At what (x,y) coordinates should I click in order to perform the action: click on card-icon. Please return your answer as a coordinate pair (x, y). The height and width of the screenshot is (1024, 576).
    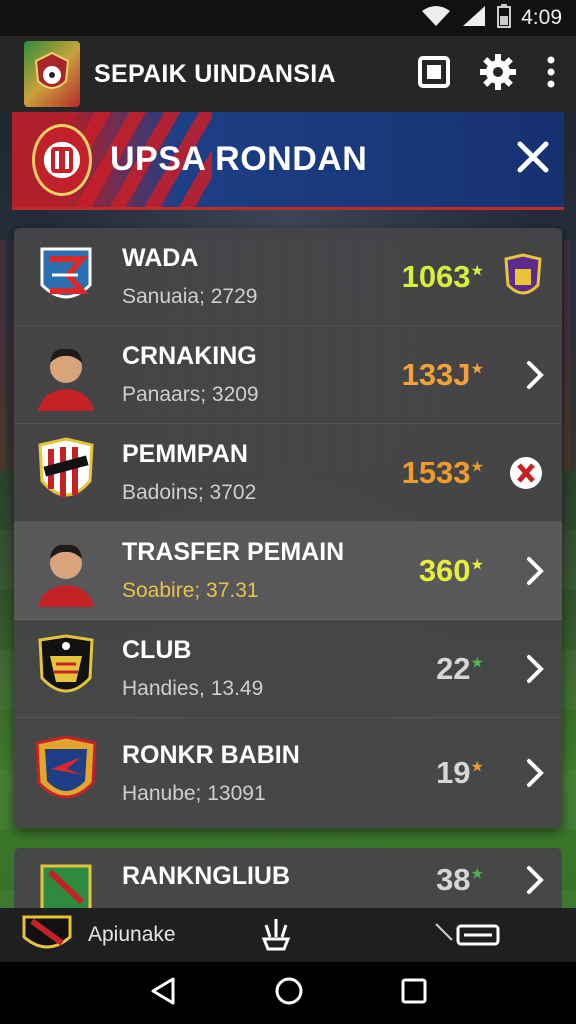
    Looking at the image, I should click on (469, 935).